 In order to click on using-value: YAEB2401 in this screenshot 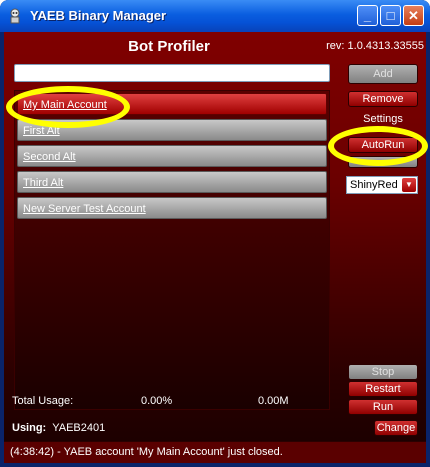, I will do `click(79, 428)`.